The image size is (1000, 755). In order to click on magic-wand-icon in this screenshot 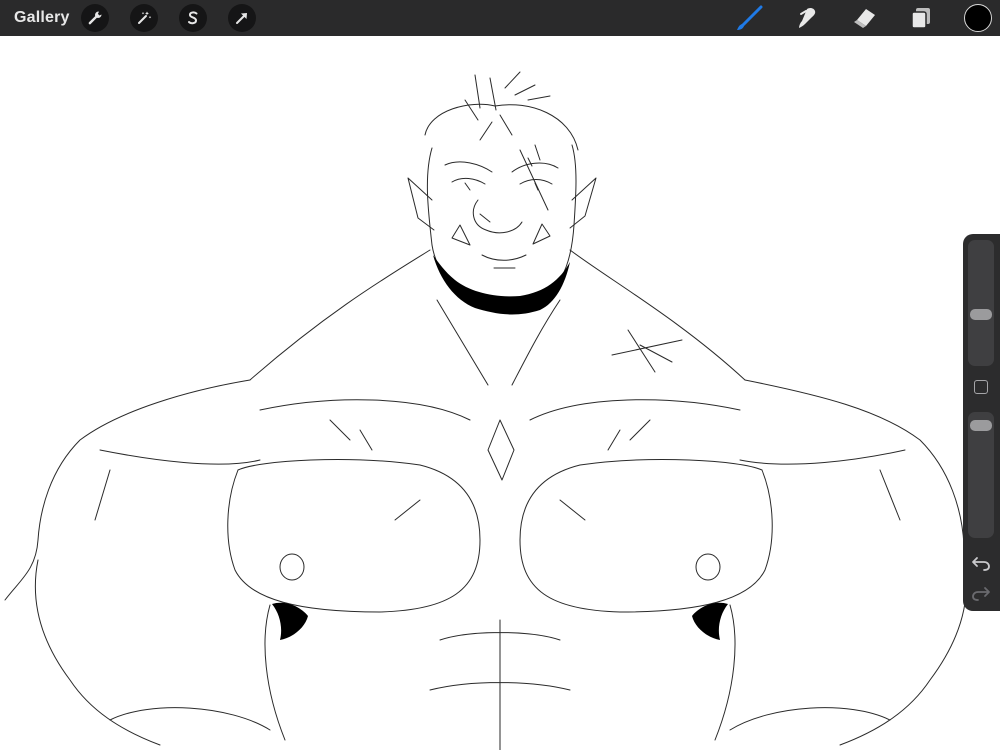, I will do `click(145, 17)`.